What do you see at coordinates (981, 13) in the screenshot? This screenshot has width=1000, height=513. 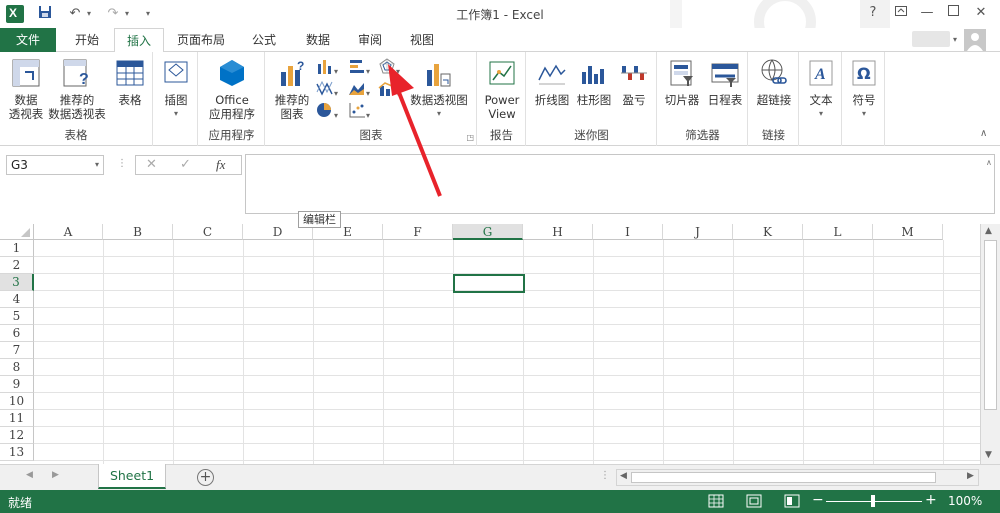 I see `close-button: ✕` at bounding box center [981, 13].